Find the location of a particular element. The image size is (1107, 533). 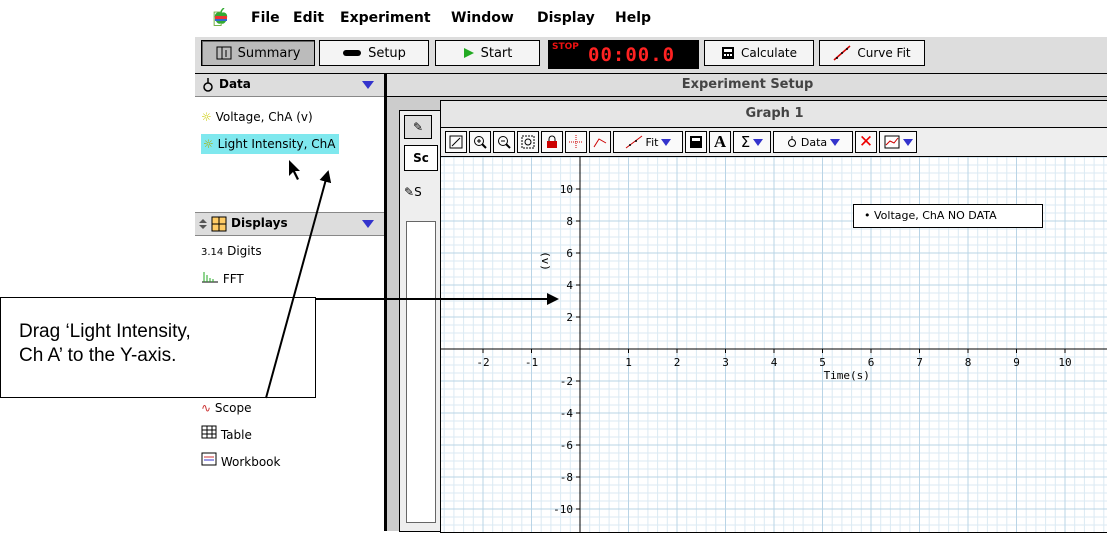

fit-dropdown-icon is located at coordinates (666, 142).